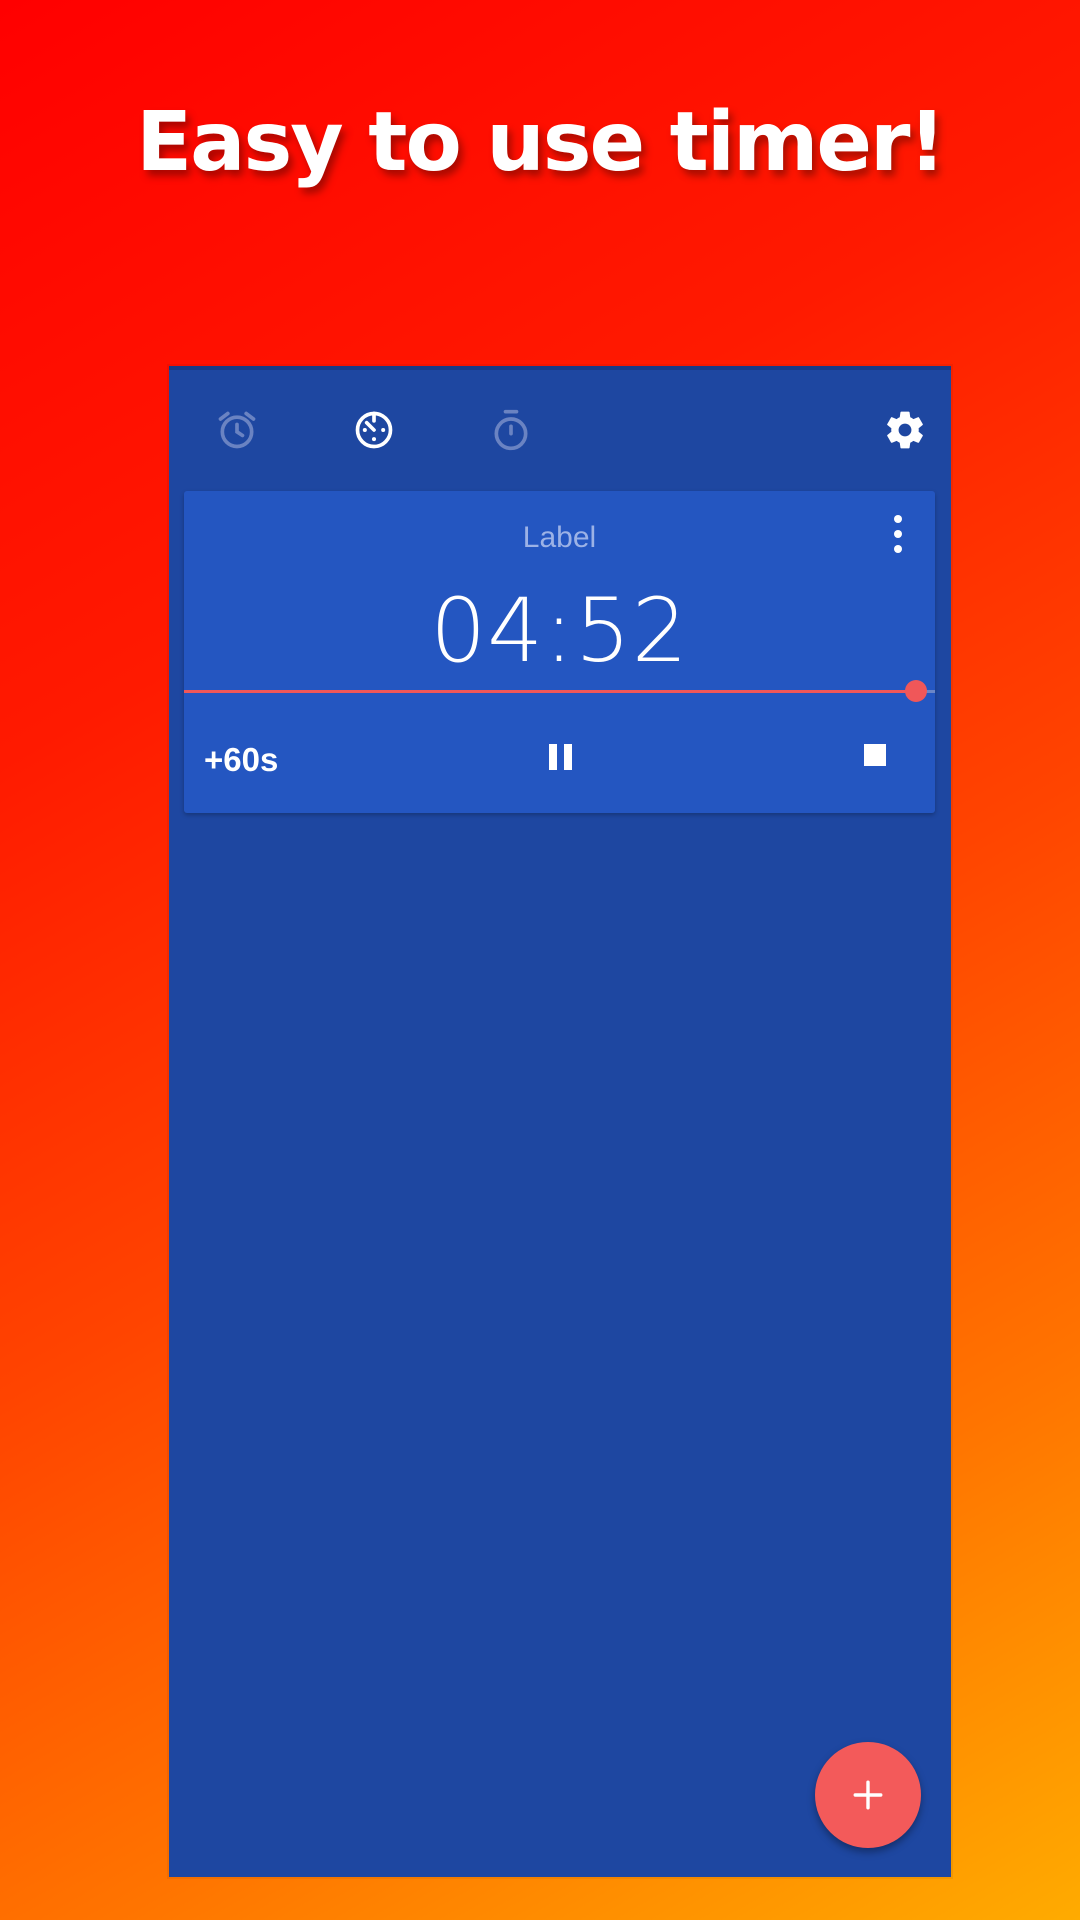  Describe the element at coordinates (541, 142) in the screenshot. I see `promo-headline: Easy to use timer!` at that location.